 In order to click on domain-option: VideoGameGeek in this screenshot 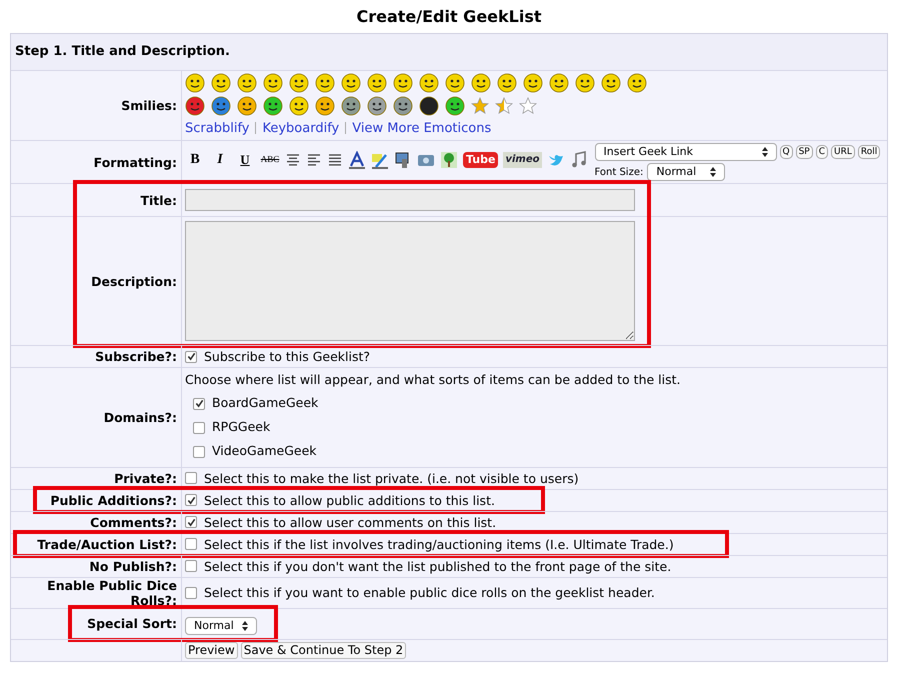, I will do `click(264, 452)`.